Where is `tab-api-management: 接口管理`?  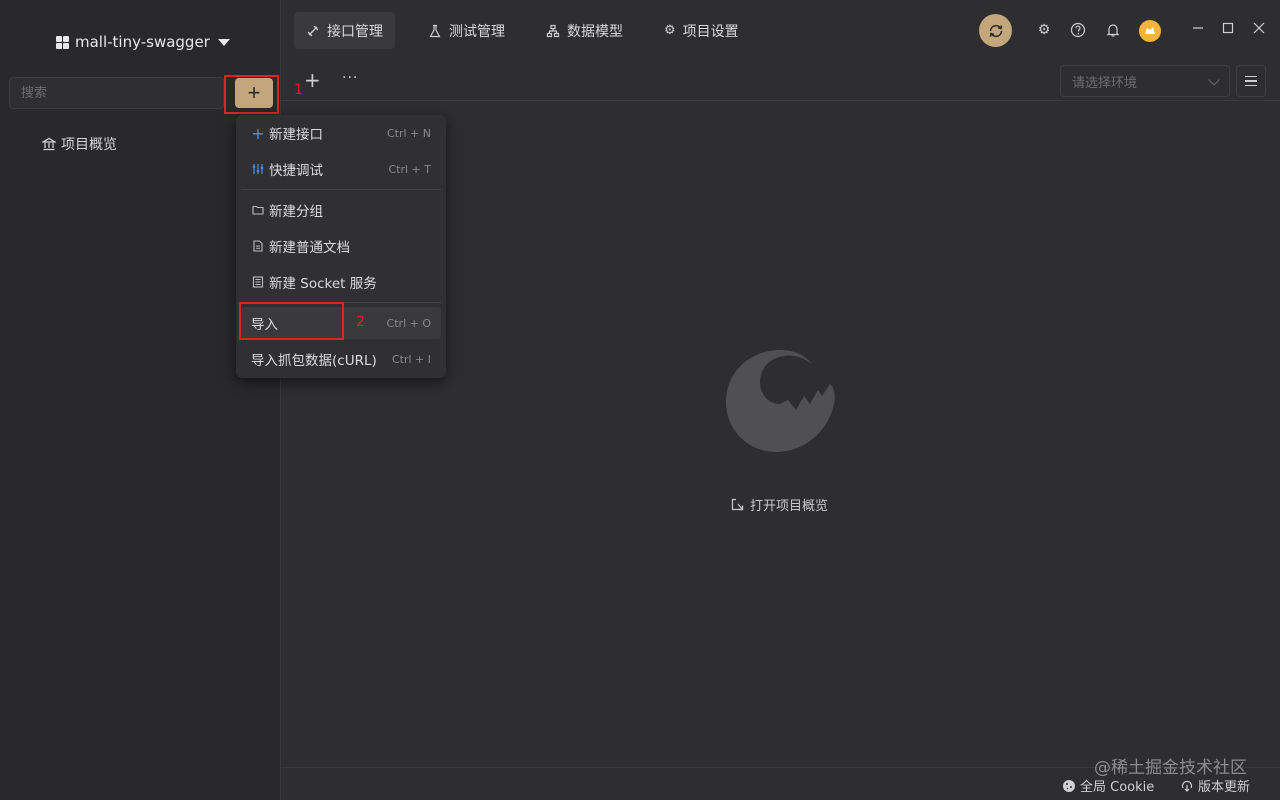 tab-api-management: 接口管理 is located at coordinates (344, 30).